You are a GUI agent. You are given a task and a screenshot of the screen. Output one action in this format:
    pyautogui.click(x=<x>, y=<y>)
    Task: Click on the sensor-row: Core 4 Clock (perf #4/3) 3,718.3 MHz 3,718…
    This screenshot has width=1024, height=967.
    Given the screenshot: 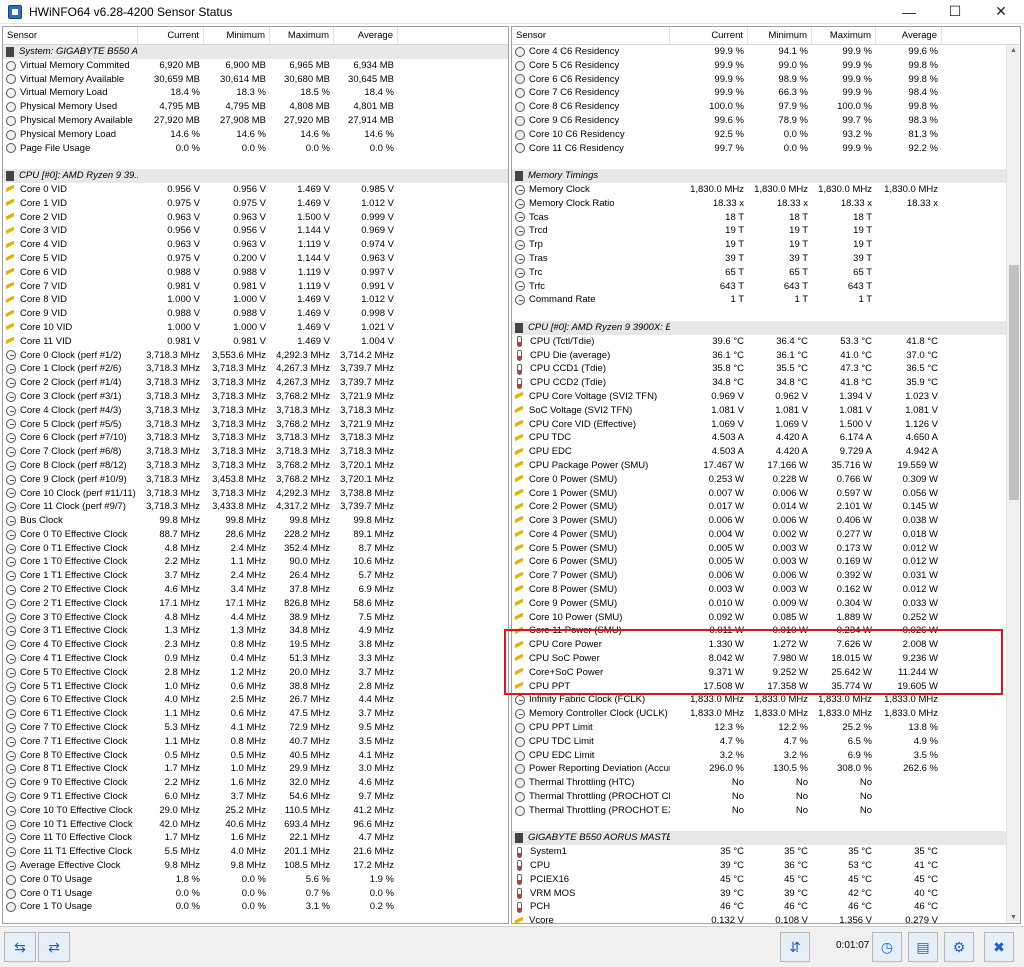 What is the action you would take?
    pyautogui.click(x=255, y=411)
    